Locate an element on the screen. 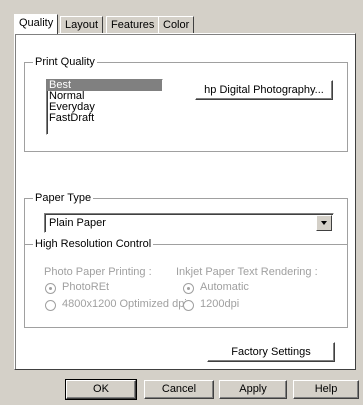 This screenshot has height=405, width=363. factory-settings-button: Factory Settings is located at coordinates (271, 352).